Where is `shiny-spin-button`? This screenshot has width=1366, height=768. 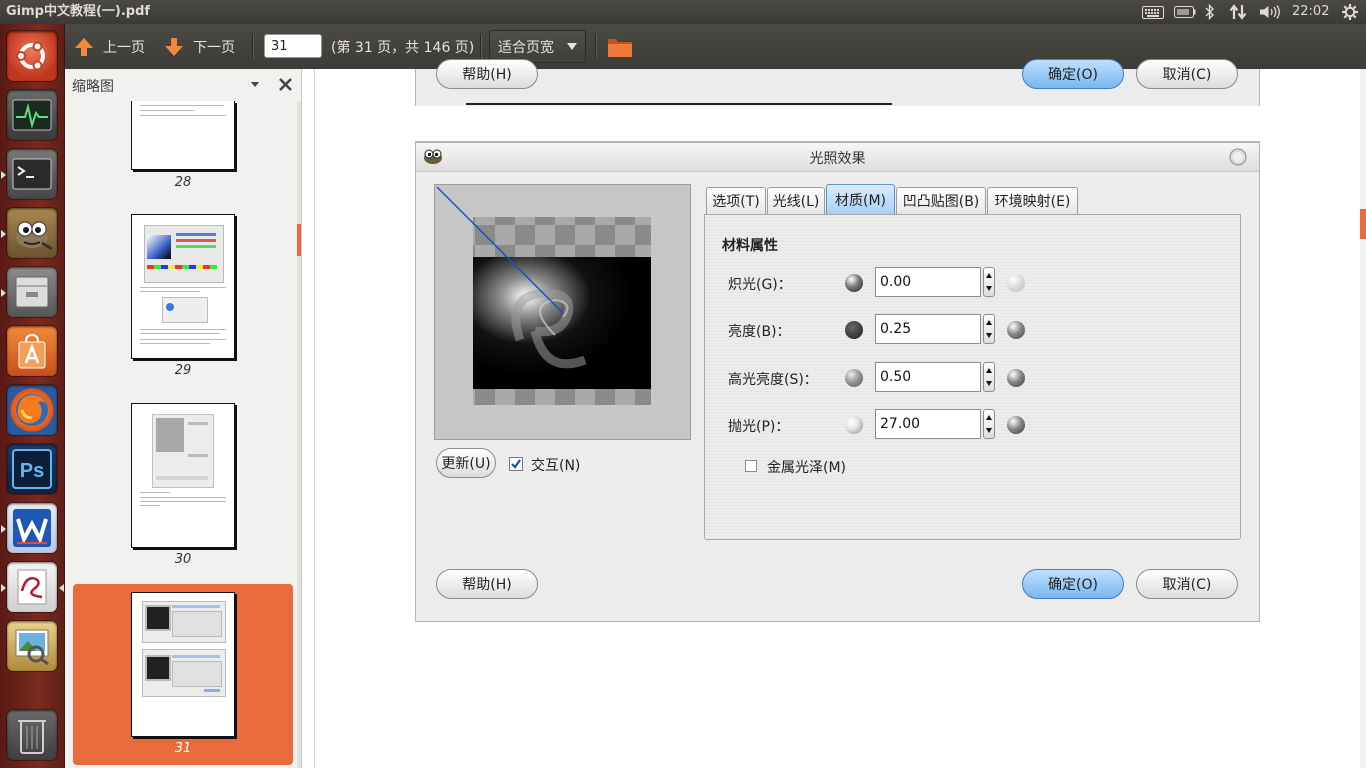 shiny-spin-button is located at coordinates (989, 377).